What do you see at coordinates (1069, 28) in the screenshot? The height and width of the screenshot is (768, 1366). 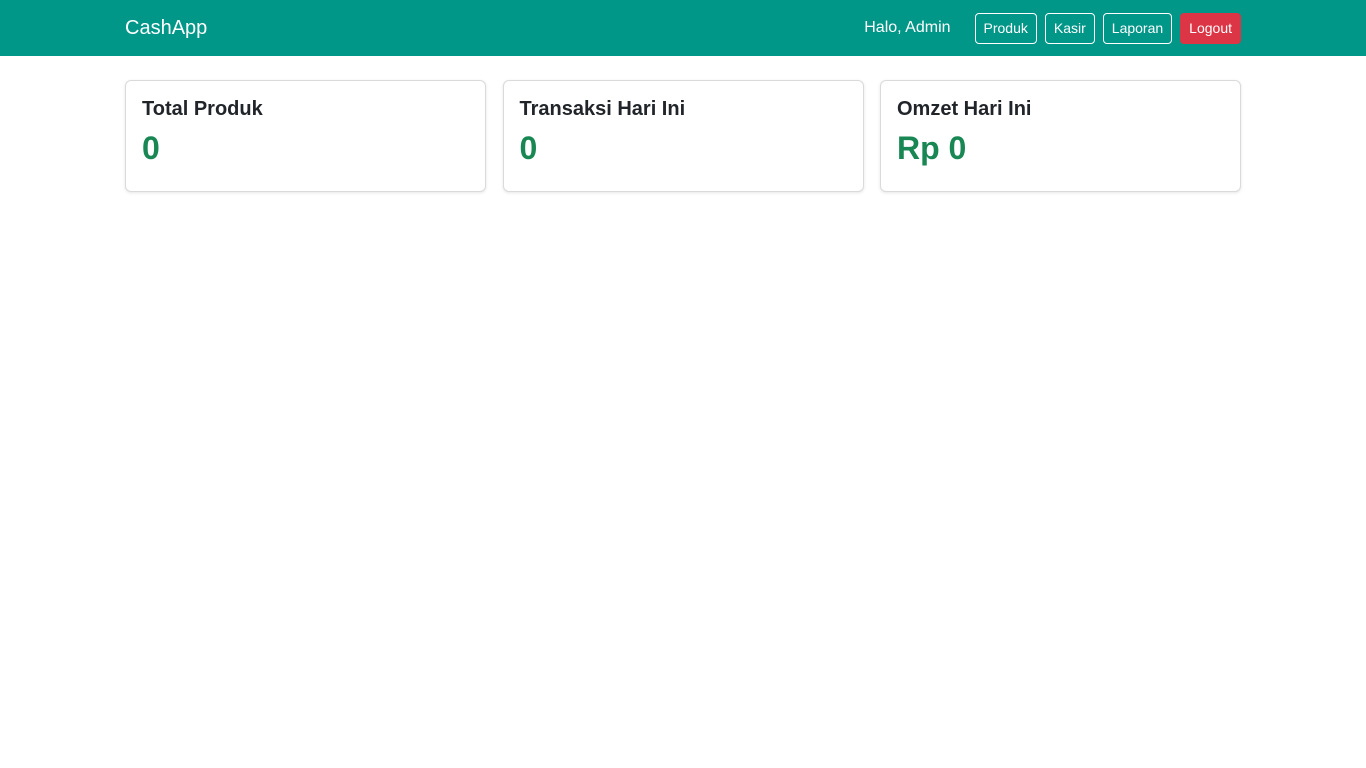 I see `kasir-button: Kasir` at bounding box center [1069, 28].